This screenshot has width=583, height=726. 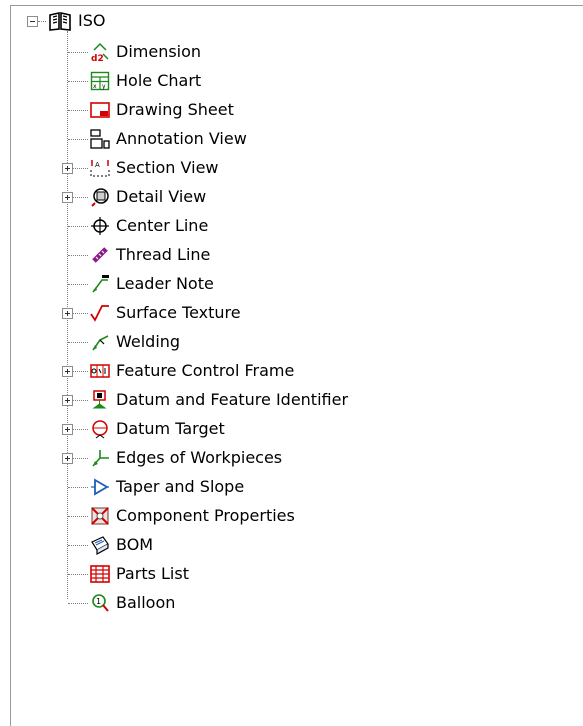 I want to click on expander-datum-target, so click(x=67, y=429).